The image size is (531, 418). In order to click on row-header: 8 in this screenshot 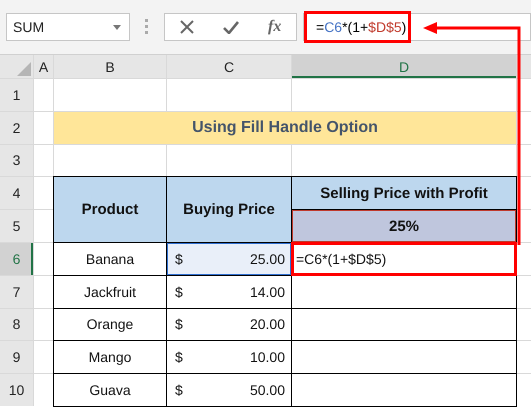, I will do `click(16, 324)`.